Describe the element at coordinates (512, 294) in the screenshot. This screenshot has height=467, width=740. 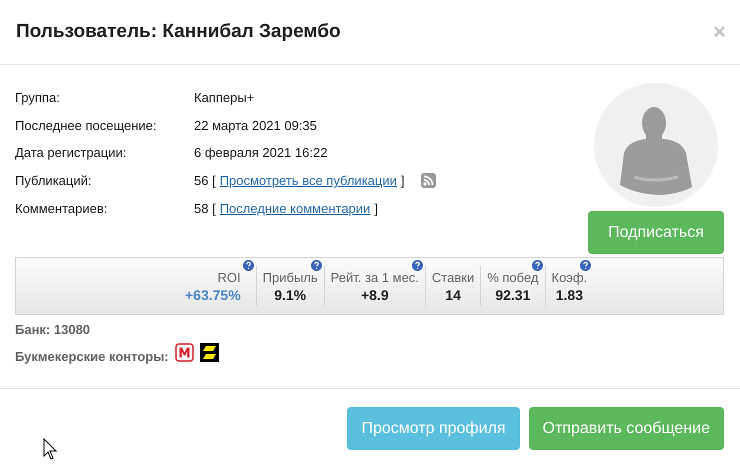
I see `stat-value: 92.31` at that location.